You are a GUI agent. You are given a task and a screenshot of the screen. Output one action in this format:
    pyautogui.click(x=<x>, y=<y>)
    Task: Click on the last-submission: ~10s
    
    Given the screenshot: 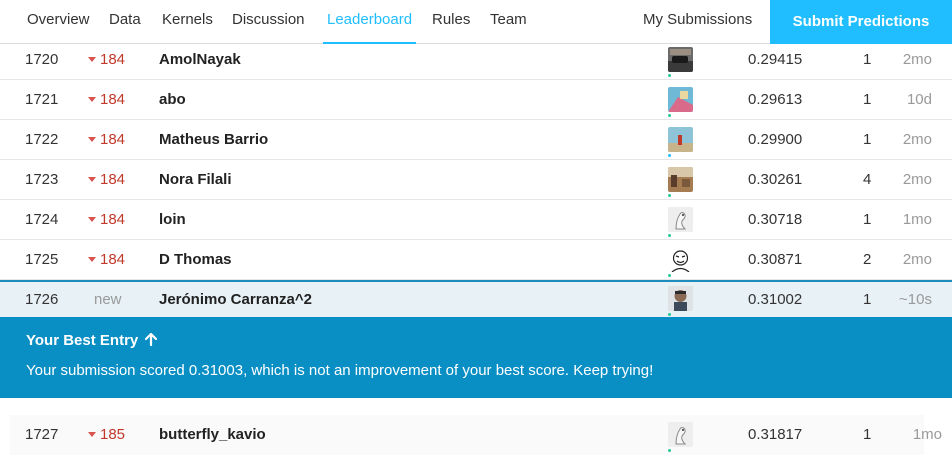 What is the action you would take?
    pyautogui.click(x=915, y=299)
    